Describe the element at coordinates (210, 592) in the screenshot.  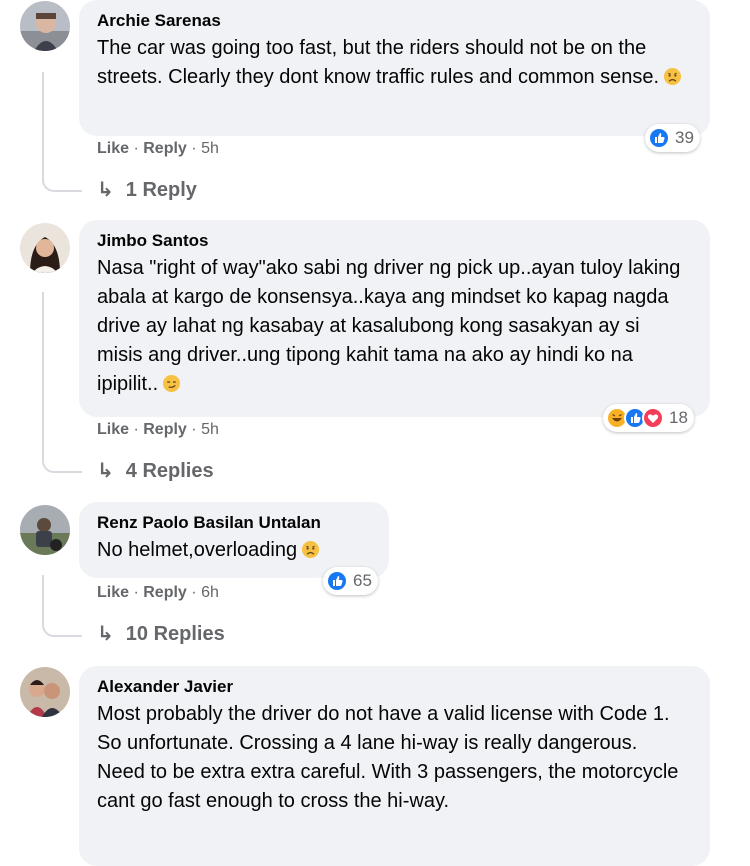
I see `comment-time: 6h` at that location.